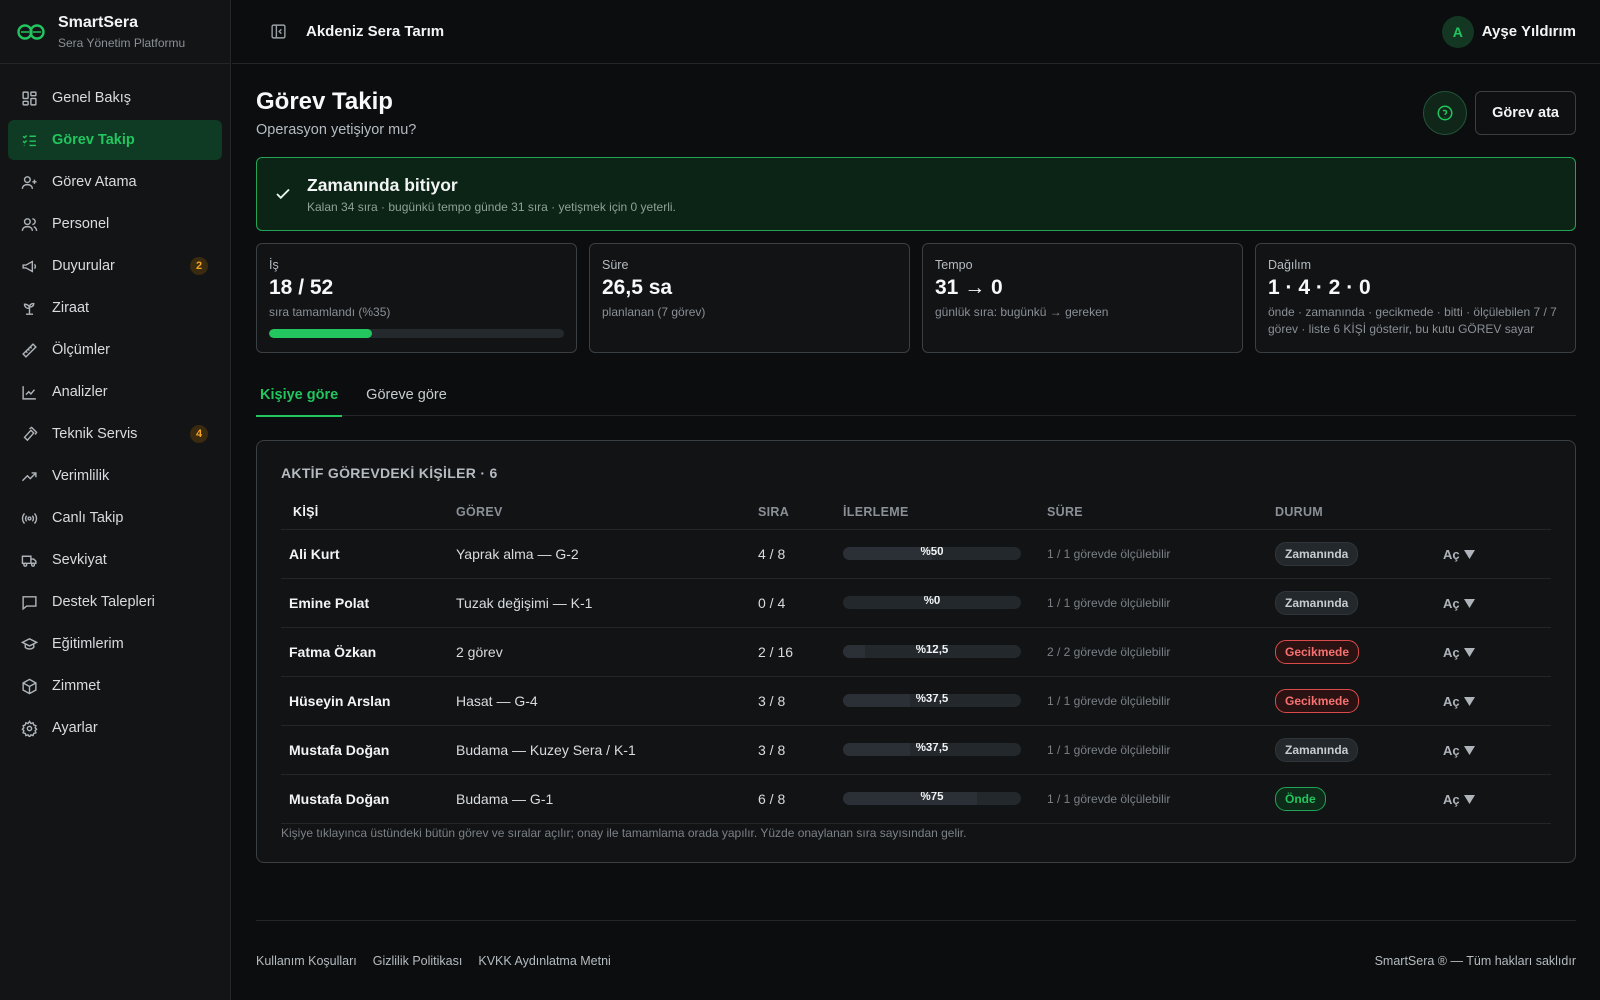  Describe the element at coordinates (1161, 512) in the screenshot. I see `column-header-duration: SÜRE` at that location.